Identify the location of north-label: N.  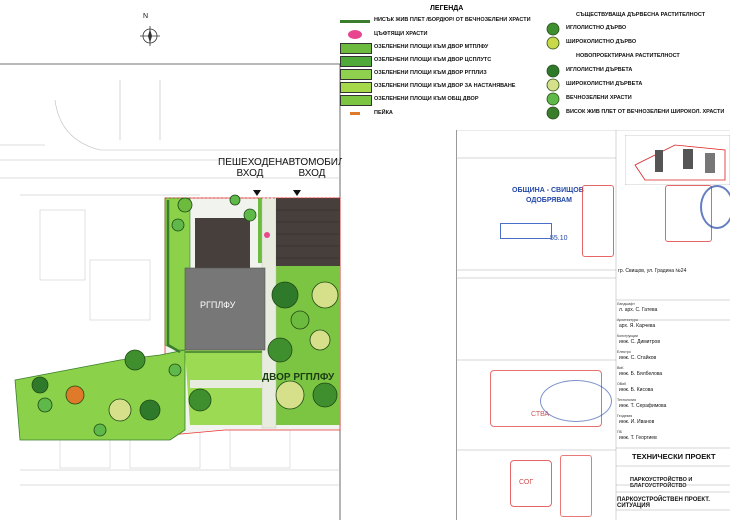
(146, 16).